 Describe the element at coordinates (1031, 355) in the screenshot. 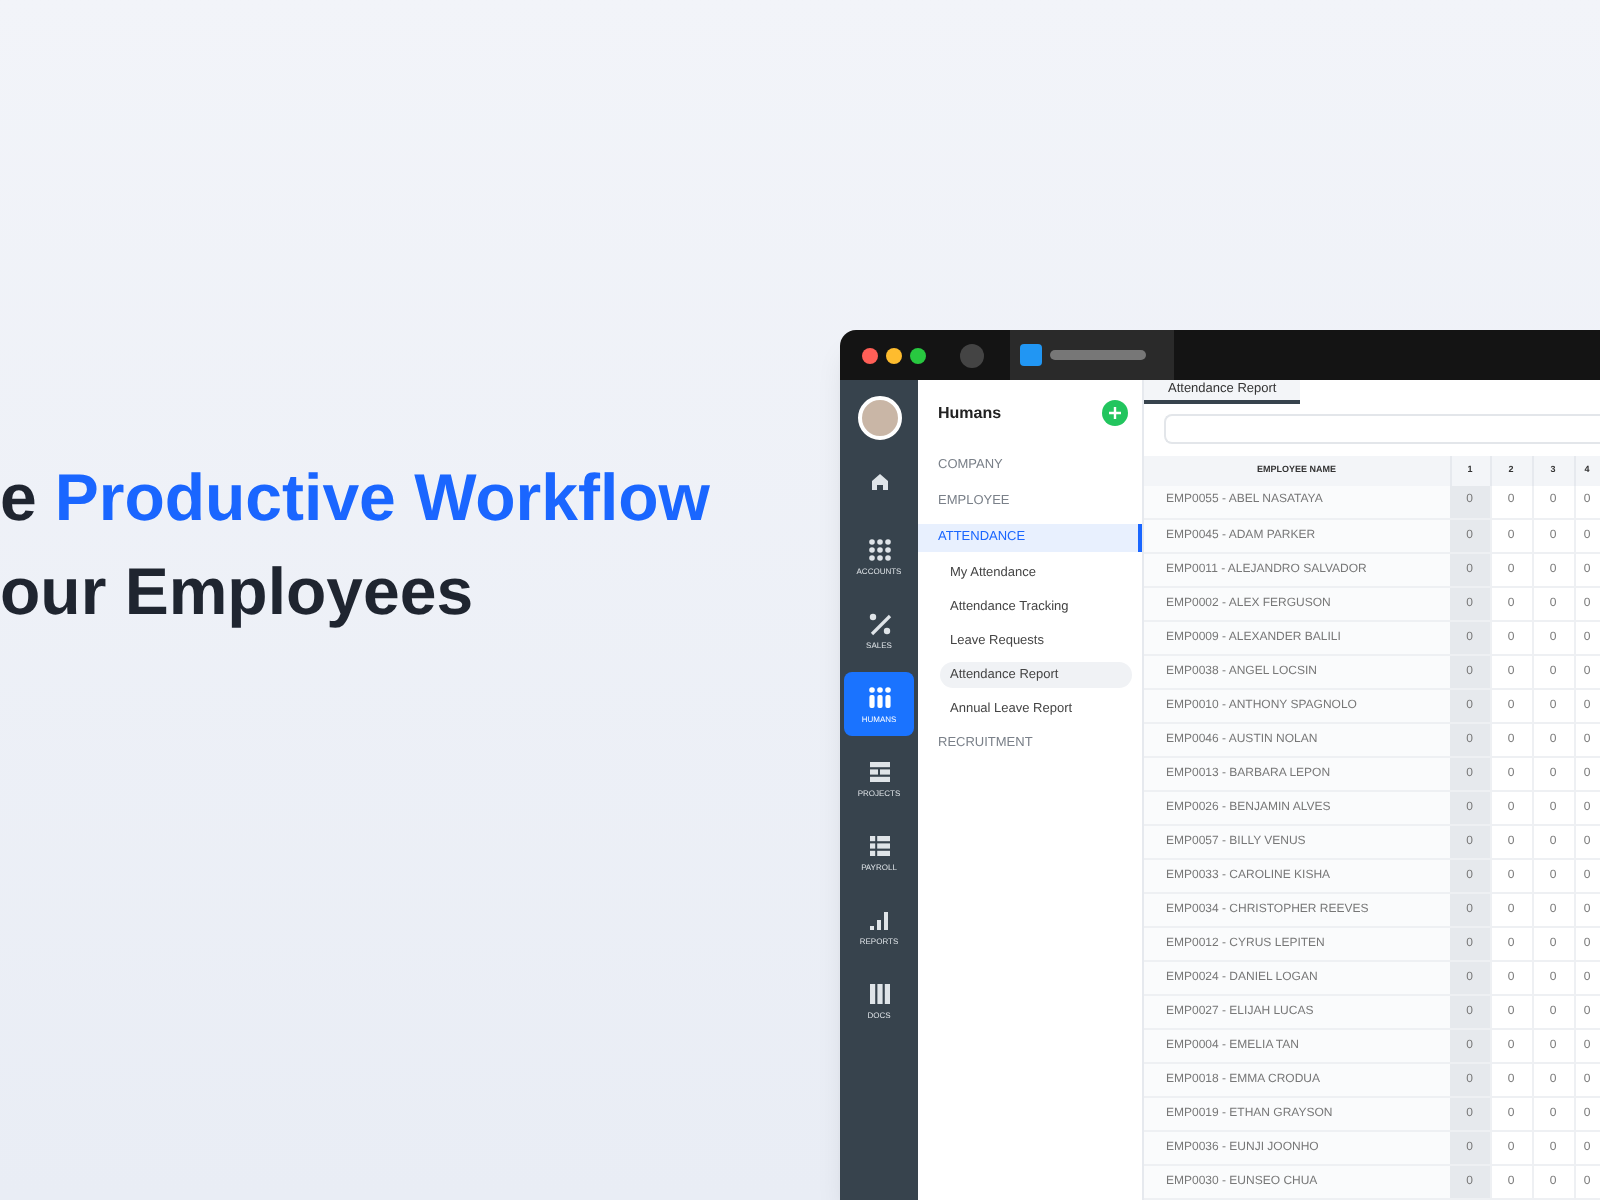

I see `app-icon` at that location.